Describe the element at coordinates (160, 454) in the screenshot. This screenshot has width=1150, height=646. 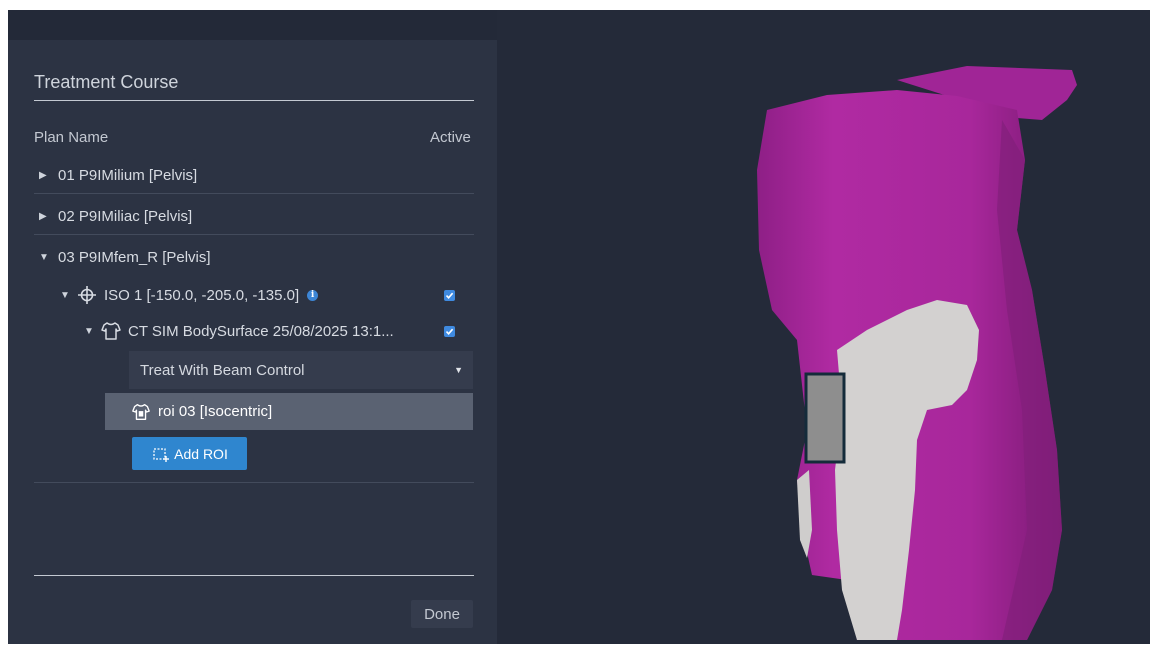
I see `add-roi-icon` at that location.